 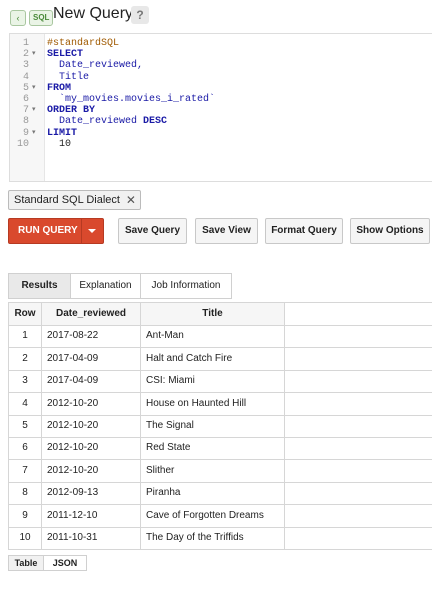 What do you see at coordinates (91, 336) in the screenshot?
I see `date-reviewed-cell: 2017-08-22` at bounding box center [91, 336].